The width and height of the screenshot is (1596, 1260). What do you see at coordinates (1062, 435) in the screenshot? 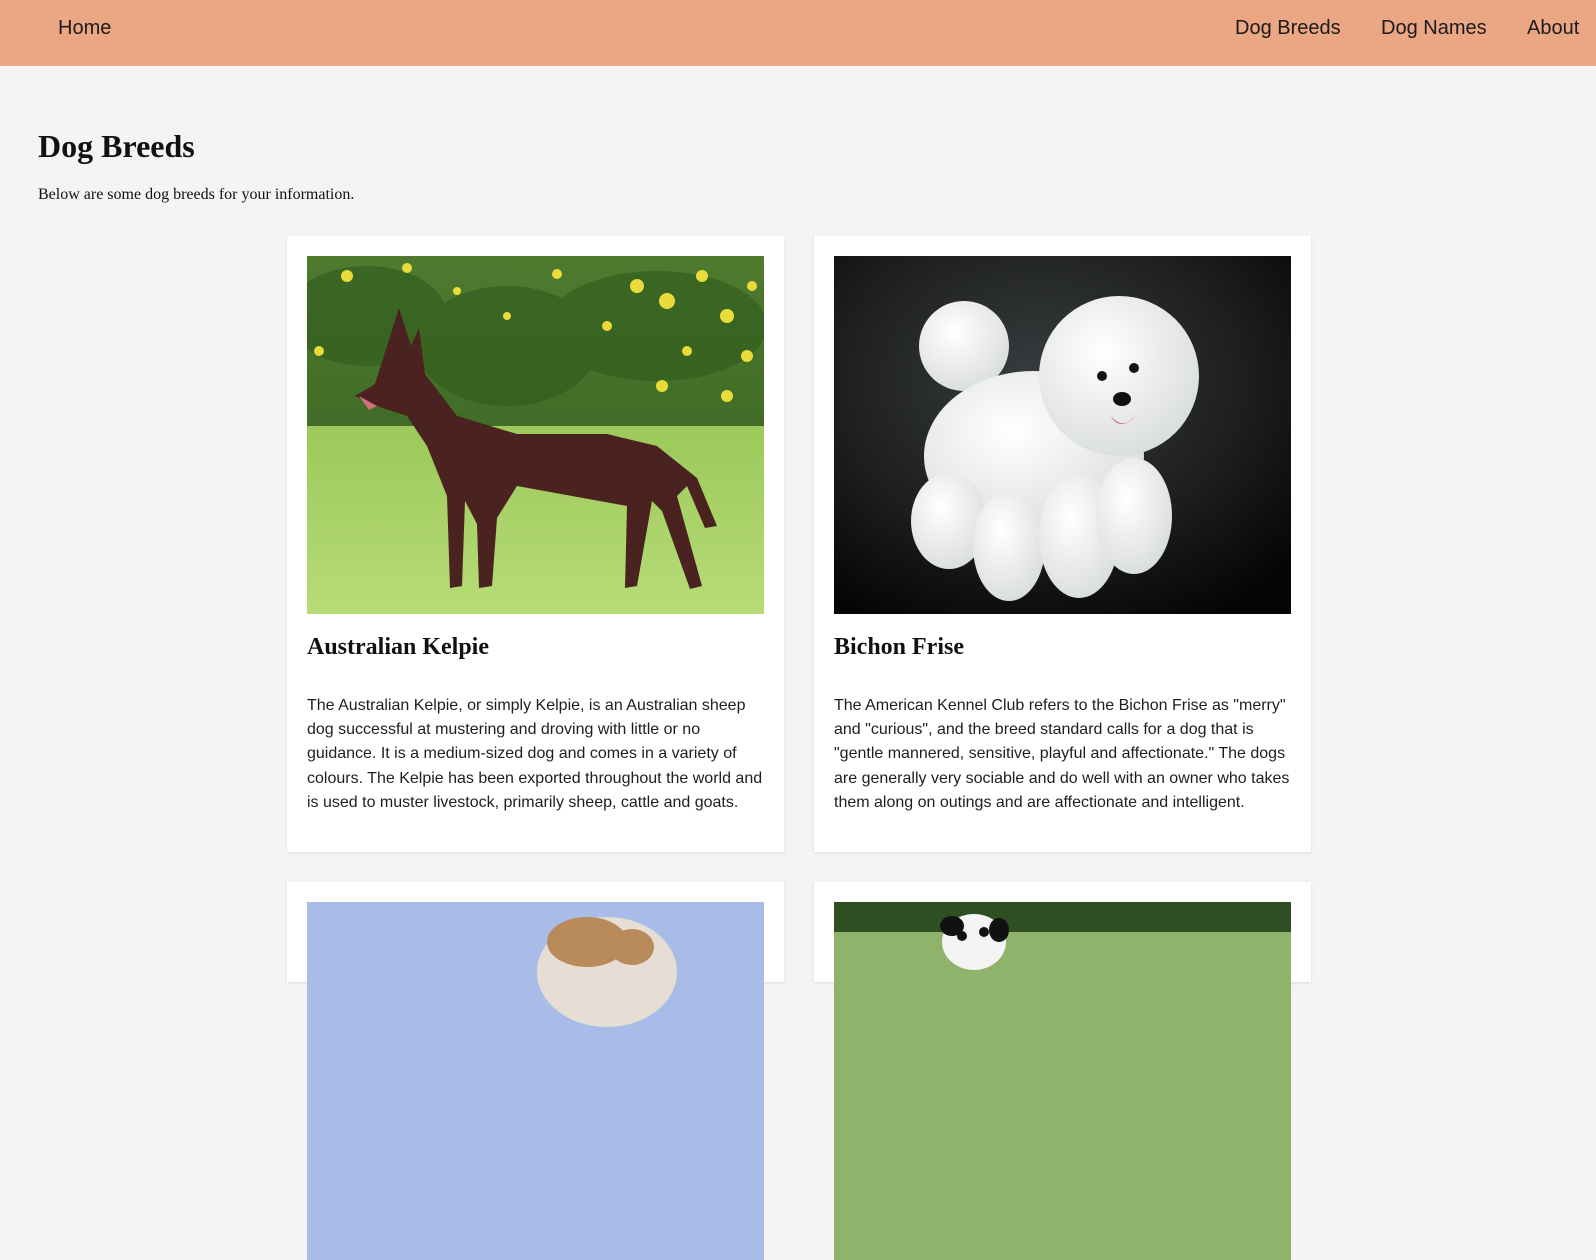
I see `bichon-frise-photo` at bounding box center [1062, 435].